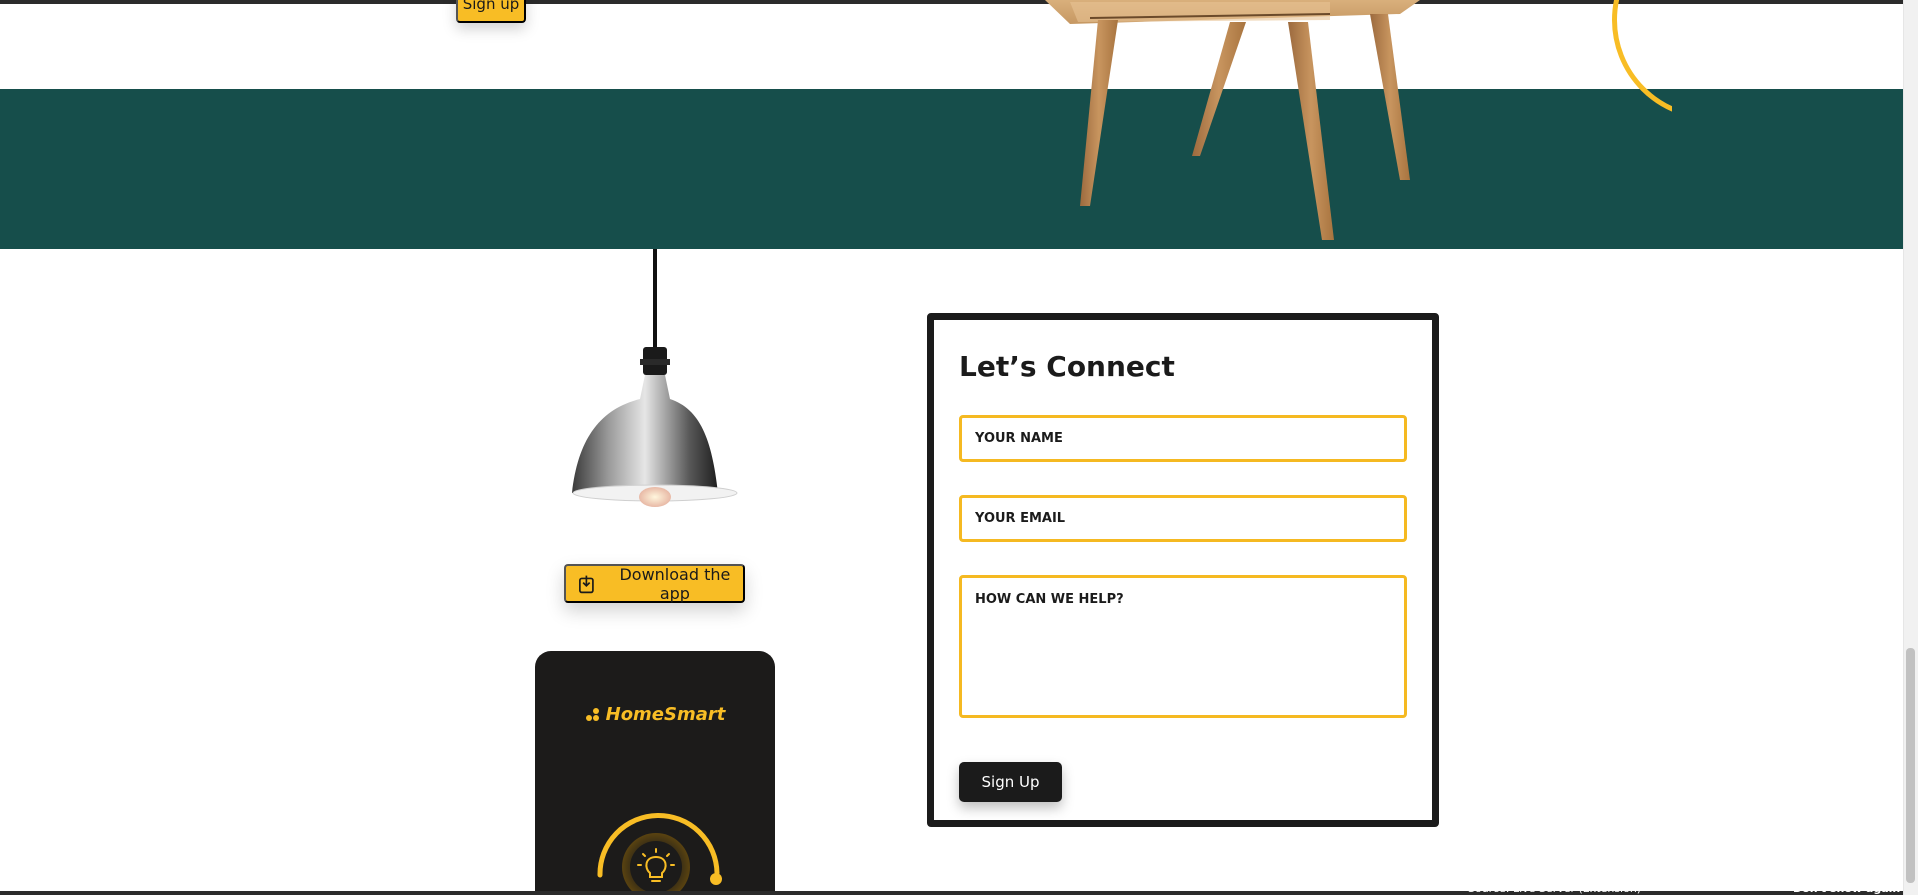 The width and height of the screenshot is (1918, 895). I want to click on status-dismiss-link: Don't show again, so click(1846, 888).